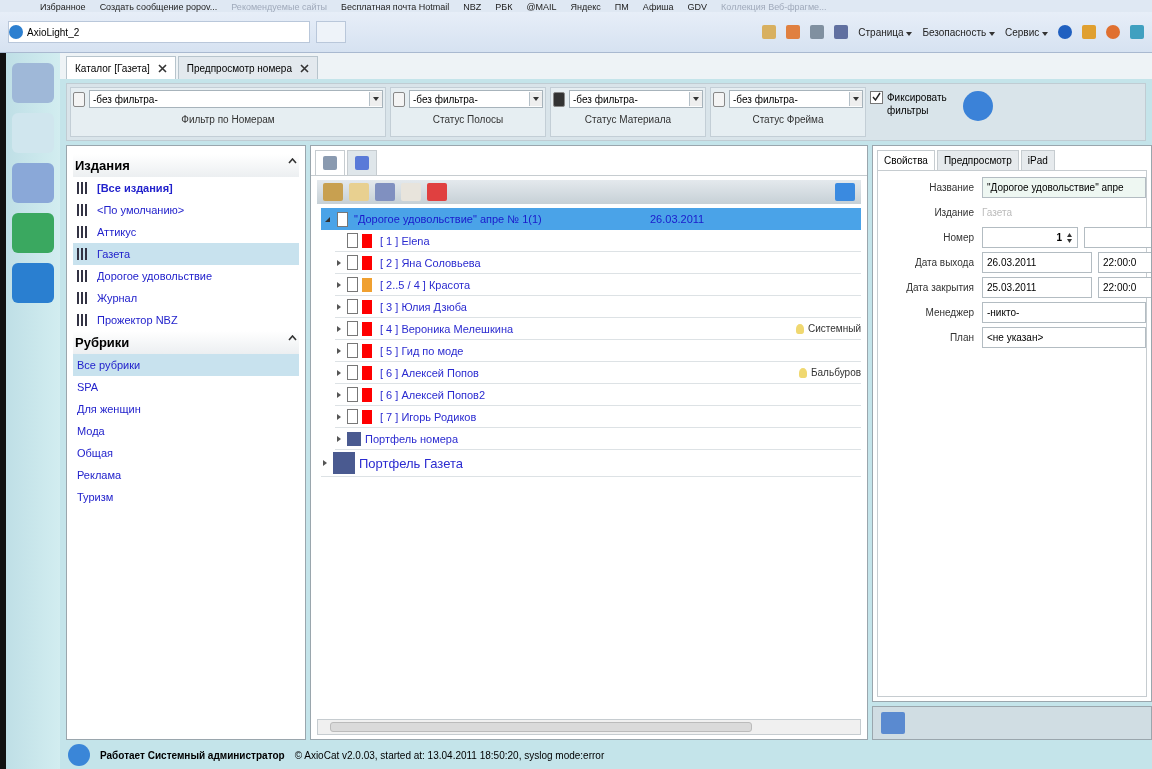  Describe the element at coordinates (331, 32) in the screenshot. I see `new-tab-button` at that location.